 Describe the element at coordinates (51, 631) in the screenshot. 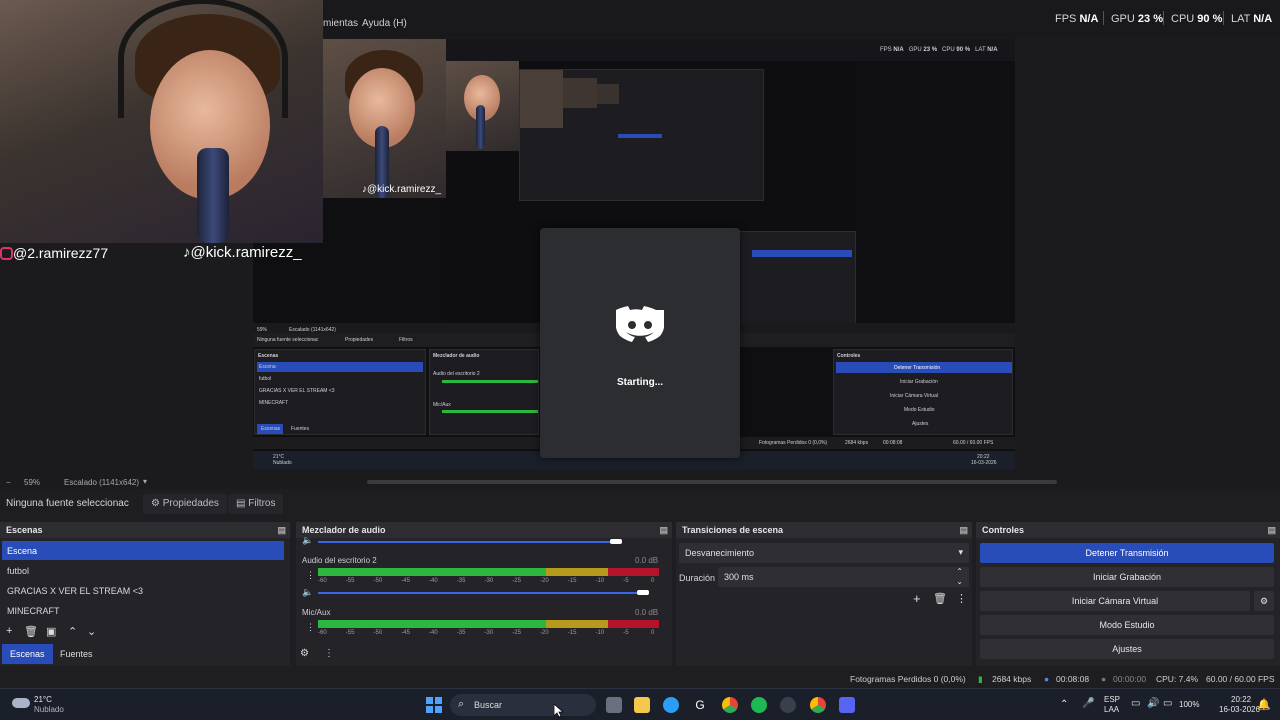

I see `filter-icon: ▣` at that location.